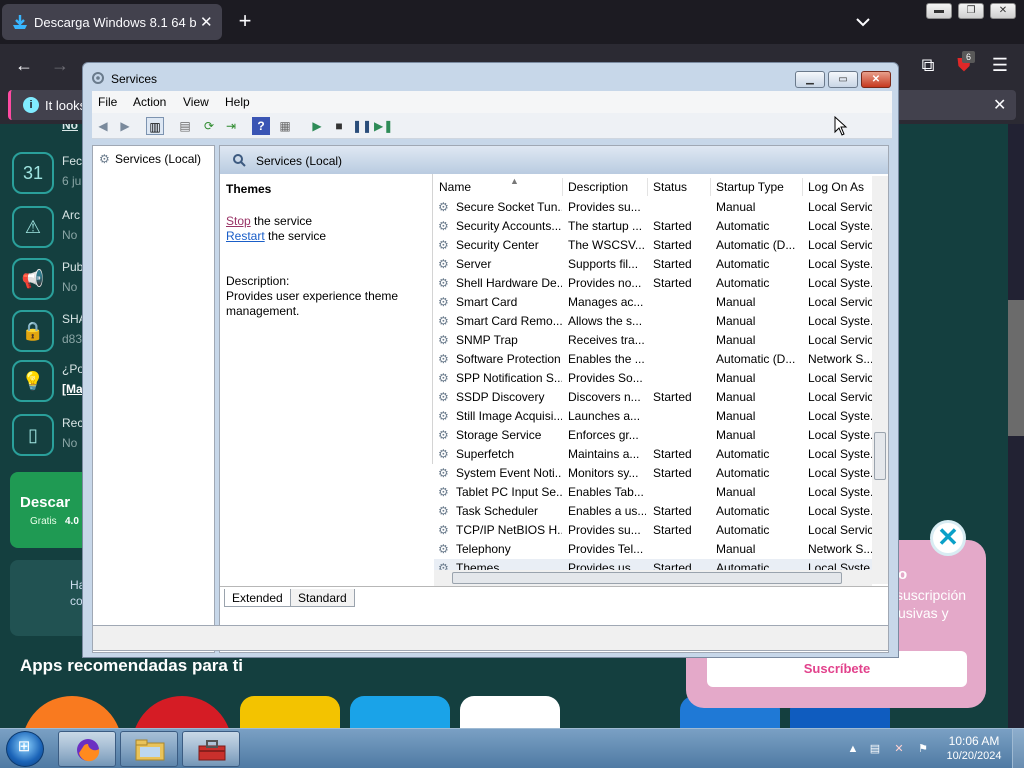 This screenshot has height=768, width=1024. Describe the element at coordinates (875, 749) in the screenshot. I see `network-icon: ▤` at that location.